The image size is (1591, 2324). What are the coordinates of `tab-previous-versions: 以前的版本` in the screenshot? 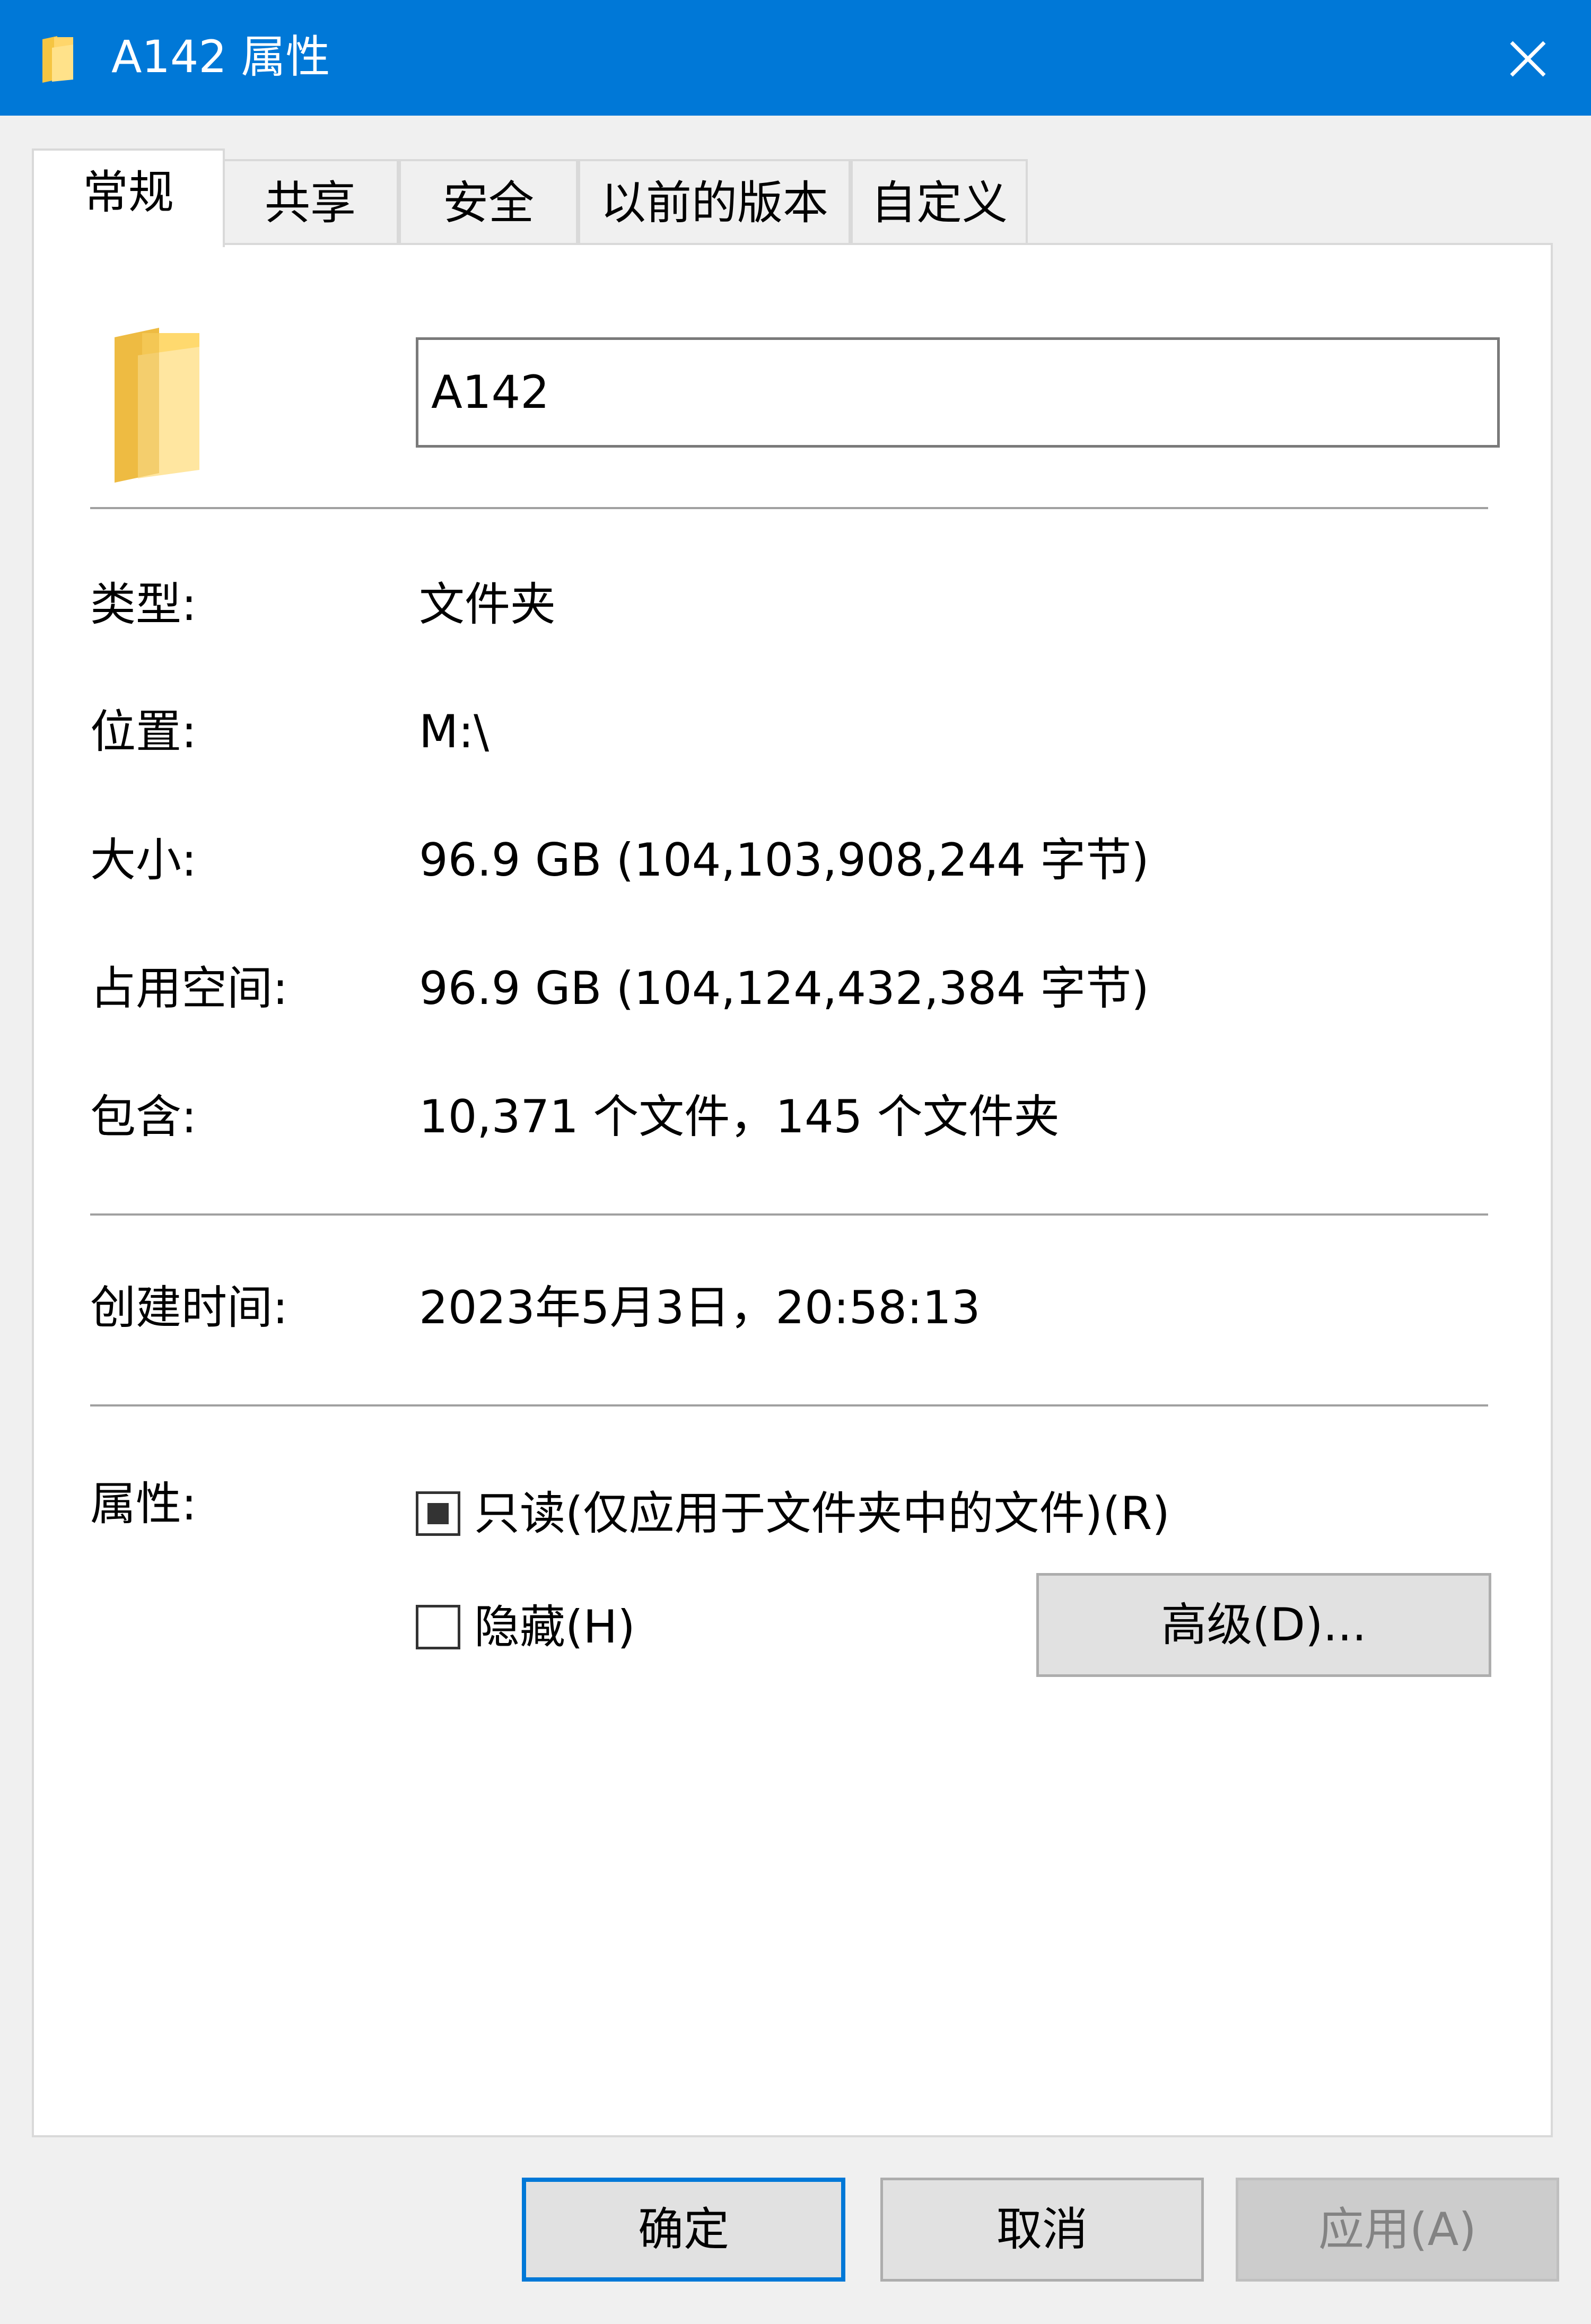 It's located at (714, 202).